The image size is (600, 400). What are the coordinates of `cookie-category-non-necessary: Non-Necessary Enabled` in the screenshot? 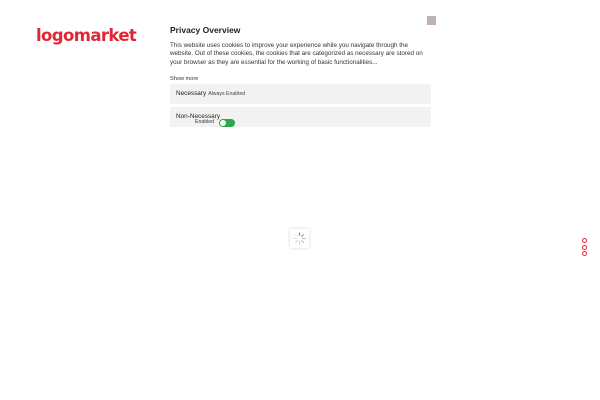 It's located at (300, 117).